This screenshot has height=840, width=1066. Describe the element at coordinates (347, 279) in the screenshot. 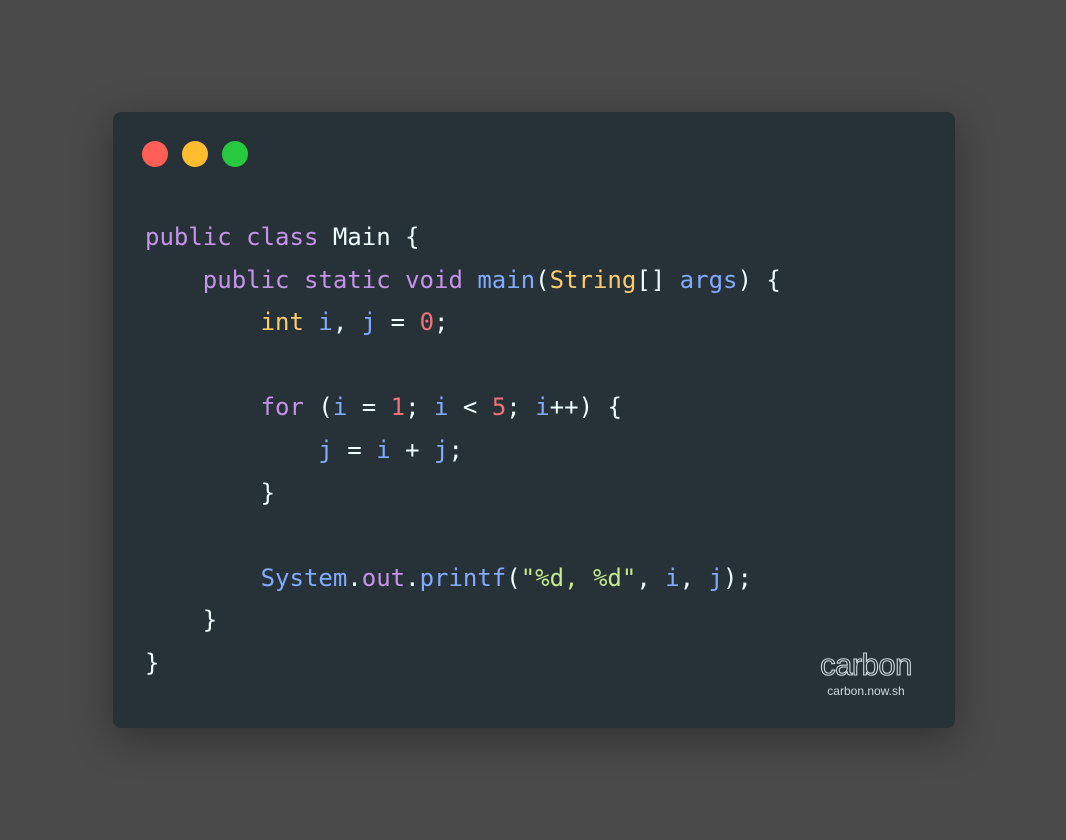

I see `code-token: static` at that location.